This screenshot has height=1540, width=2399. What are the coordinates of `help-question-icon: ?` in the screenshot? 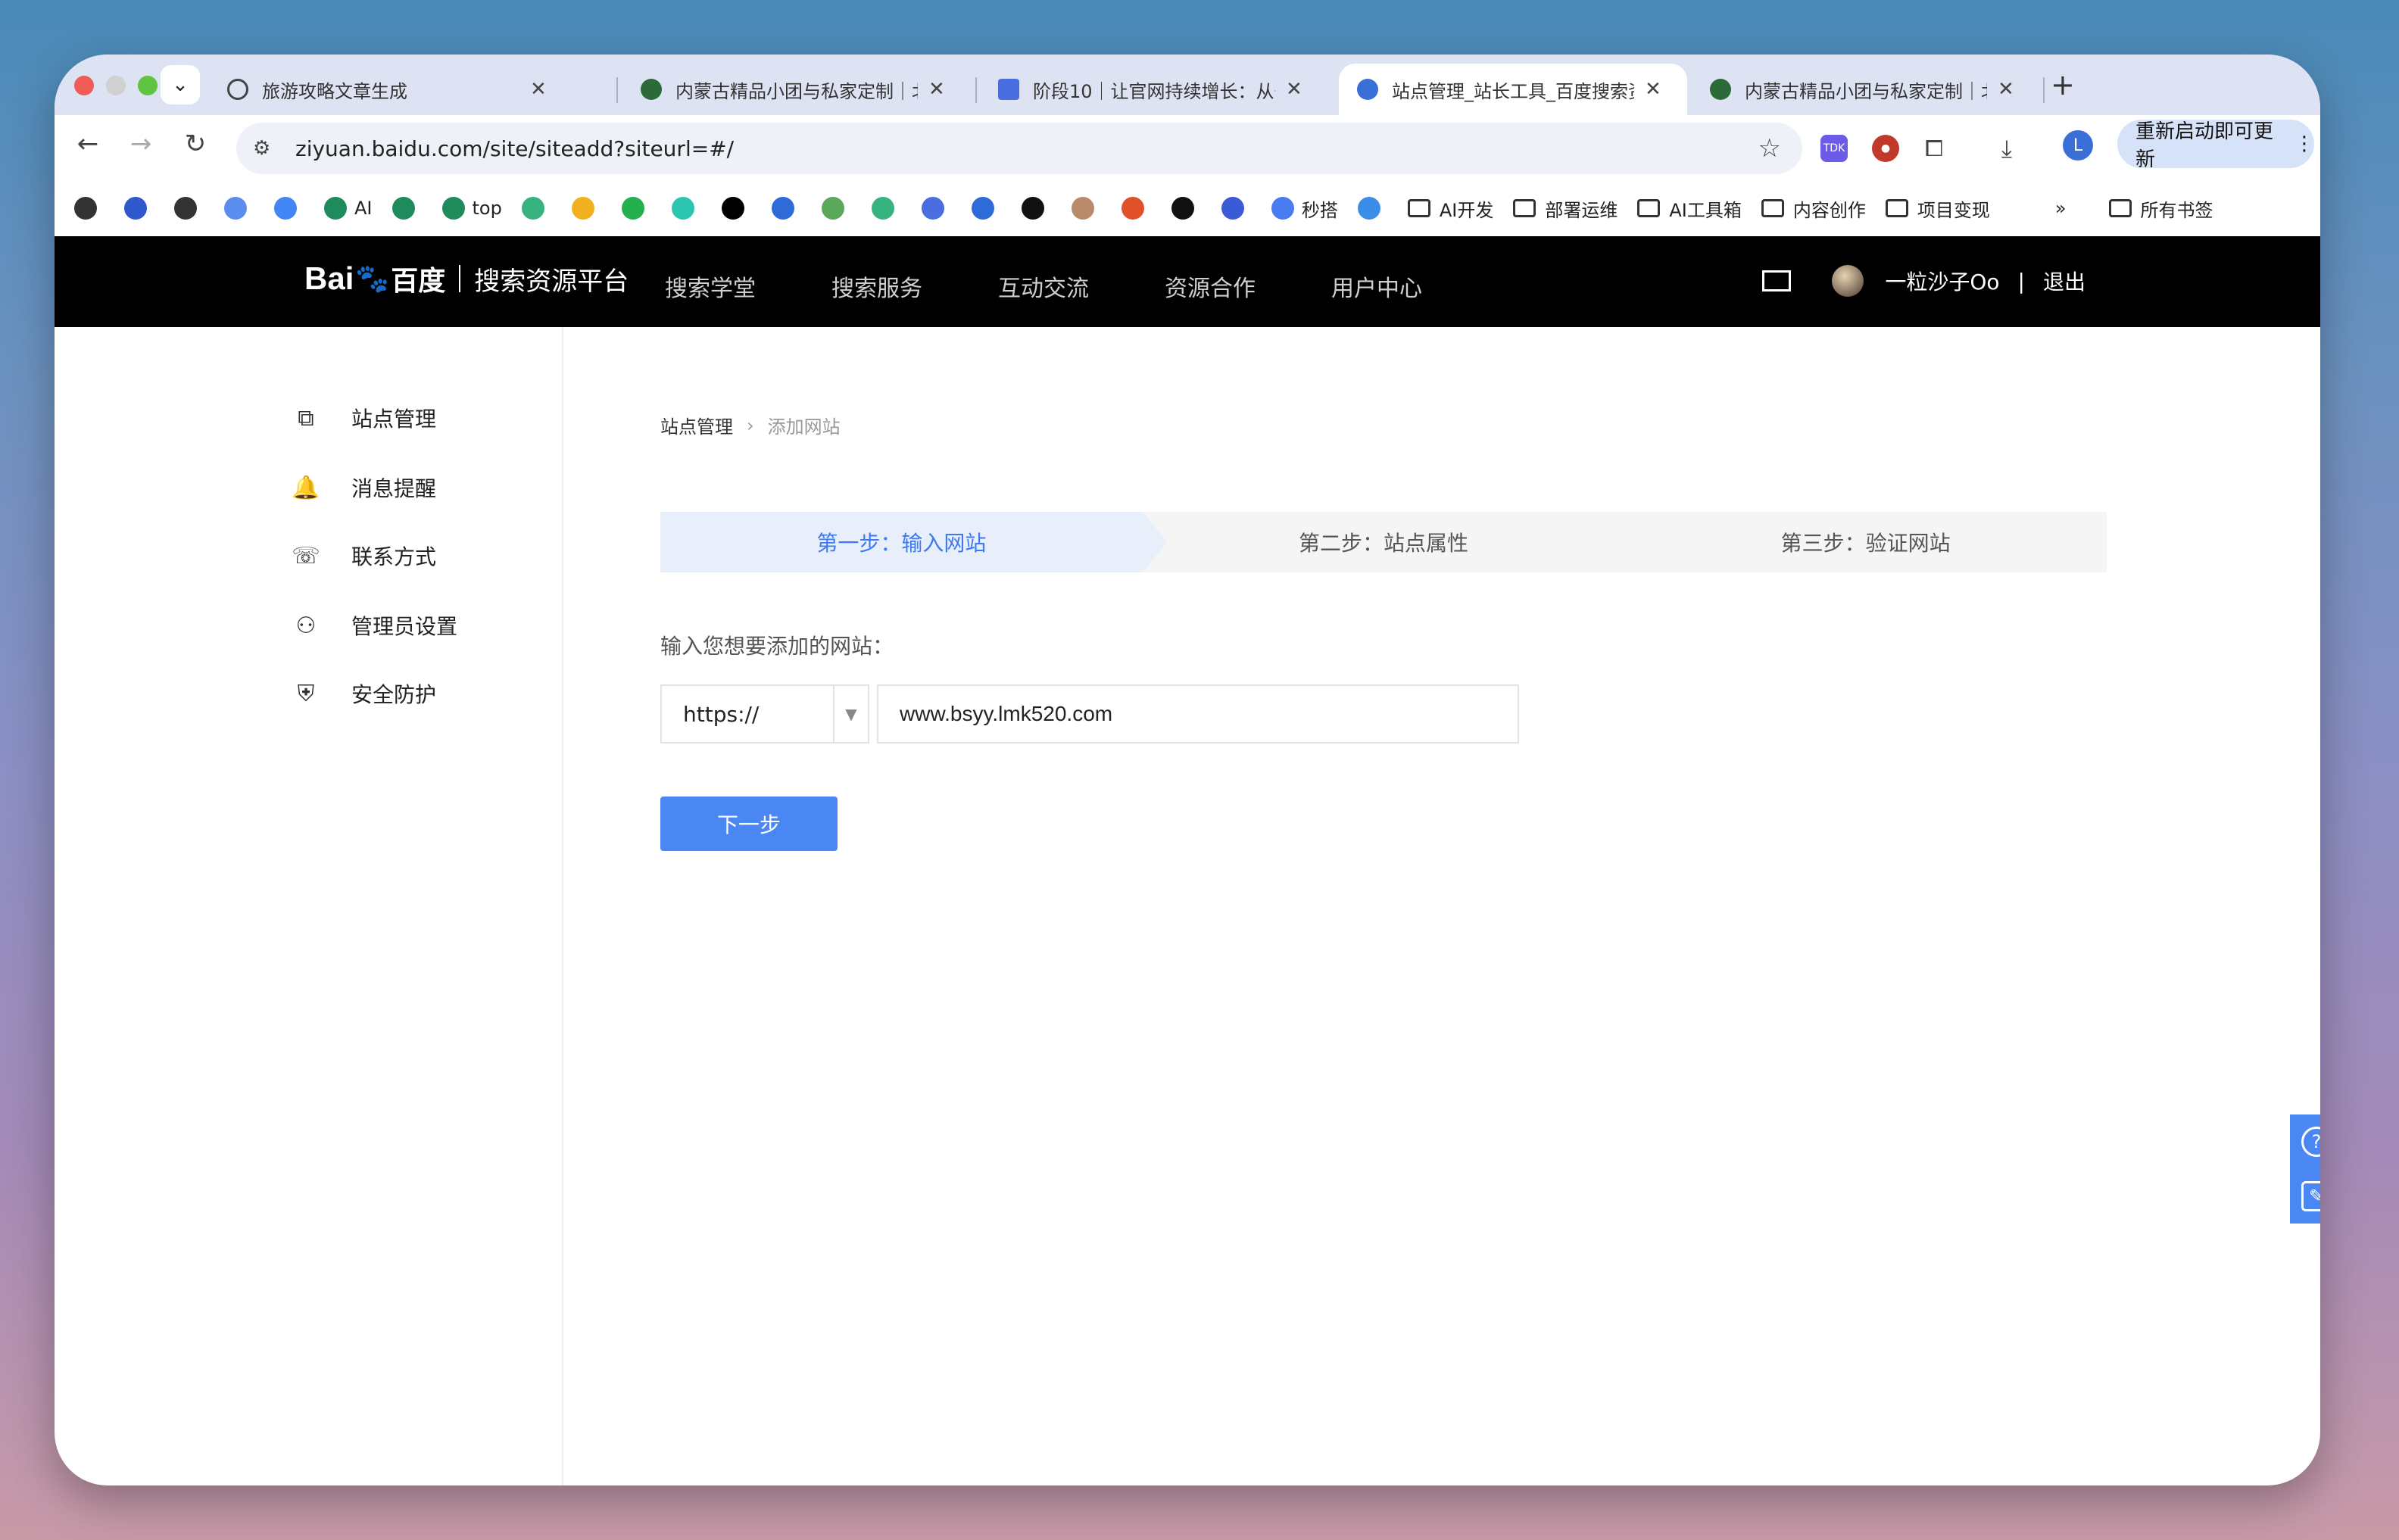 It's located at (2310, 1142).